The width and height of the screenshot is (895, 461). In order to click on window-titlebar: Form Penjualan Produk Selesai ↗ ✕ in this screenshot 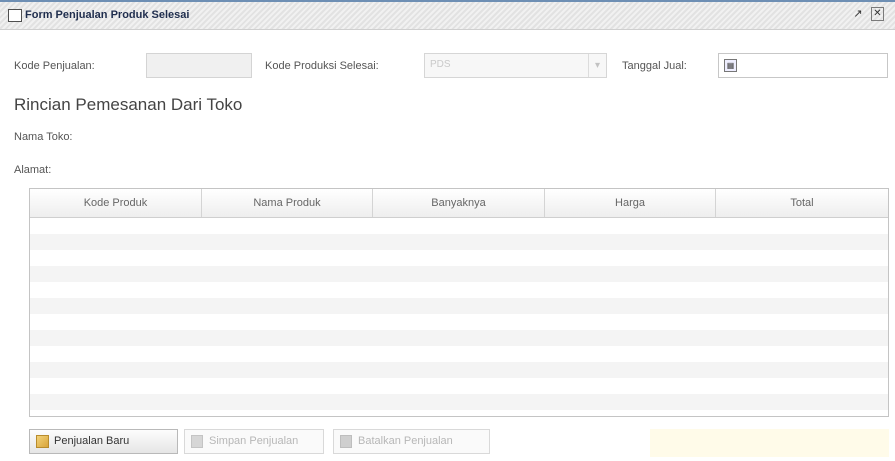, I will do `click(447, 15)`.